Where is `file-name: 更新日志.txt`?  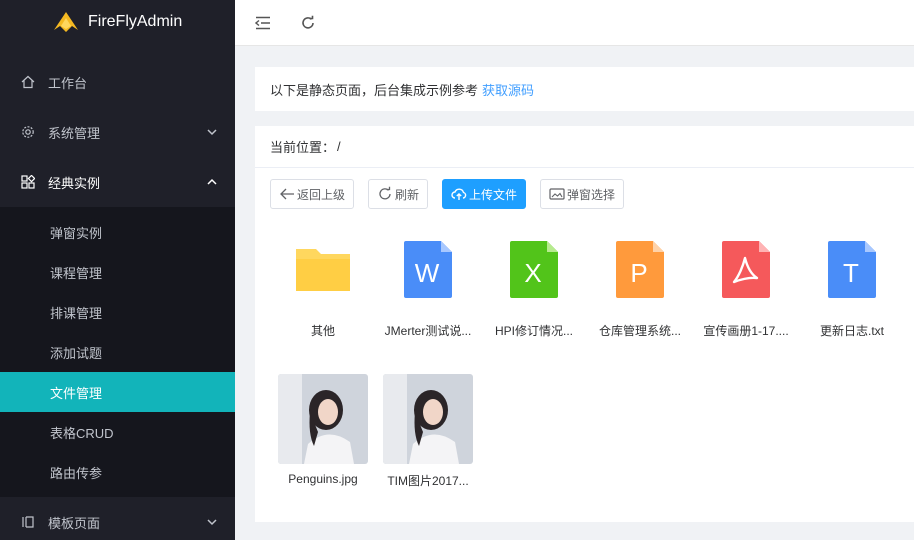
file-name: 更新日志.txt is located at coordinates (851, 331).